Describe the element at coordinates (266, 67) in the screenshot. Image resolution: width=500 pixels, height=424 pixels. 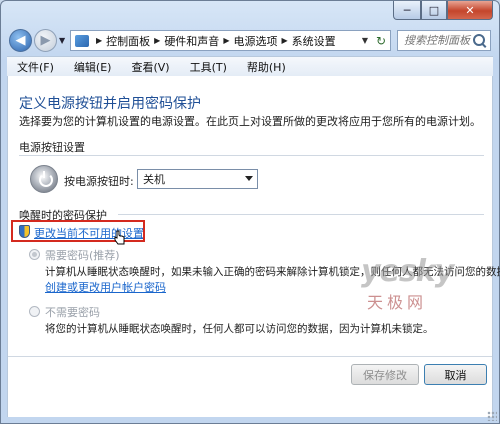
I see `menu-help: 帮助(H)` at that location.